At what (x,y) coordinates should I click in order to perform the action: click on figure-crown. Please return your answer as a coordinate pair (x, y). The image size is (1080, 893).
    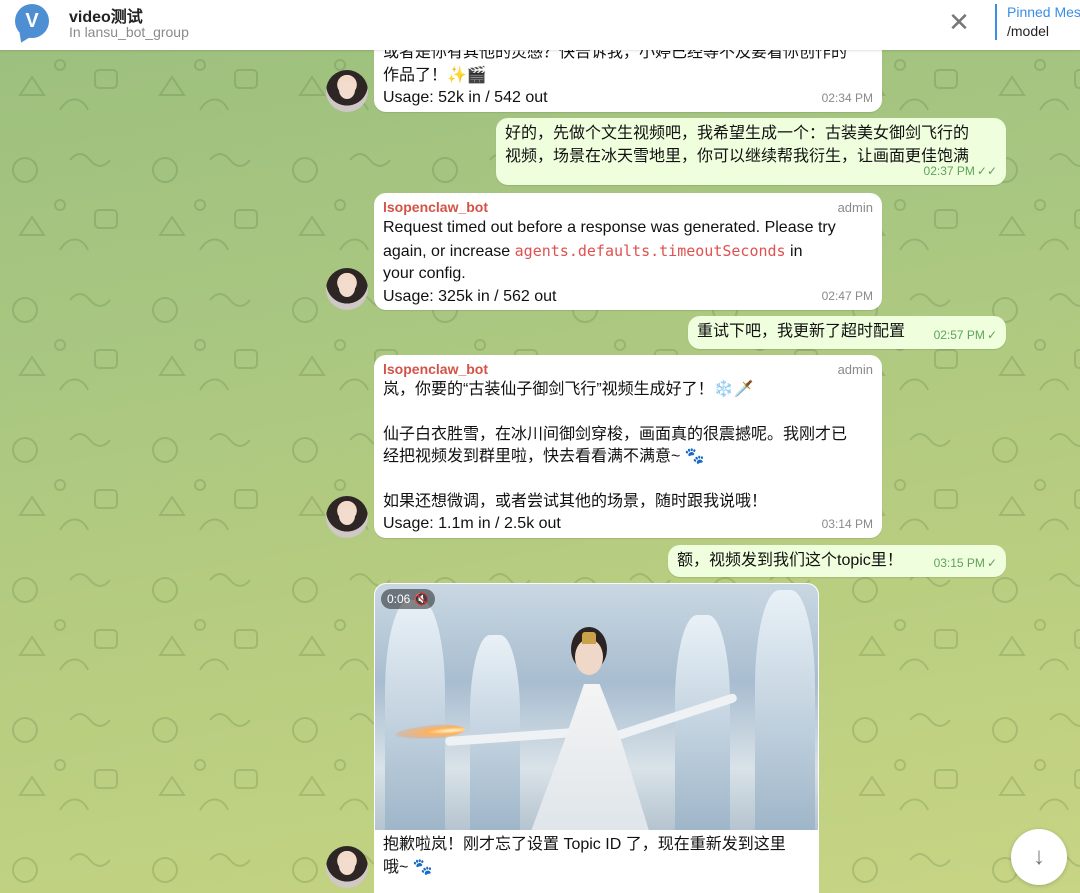
    Looking at the image, I should click on (589, 638).